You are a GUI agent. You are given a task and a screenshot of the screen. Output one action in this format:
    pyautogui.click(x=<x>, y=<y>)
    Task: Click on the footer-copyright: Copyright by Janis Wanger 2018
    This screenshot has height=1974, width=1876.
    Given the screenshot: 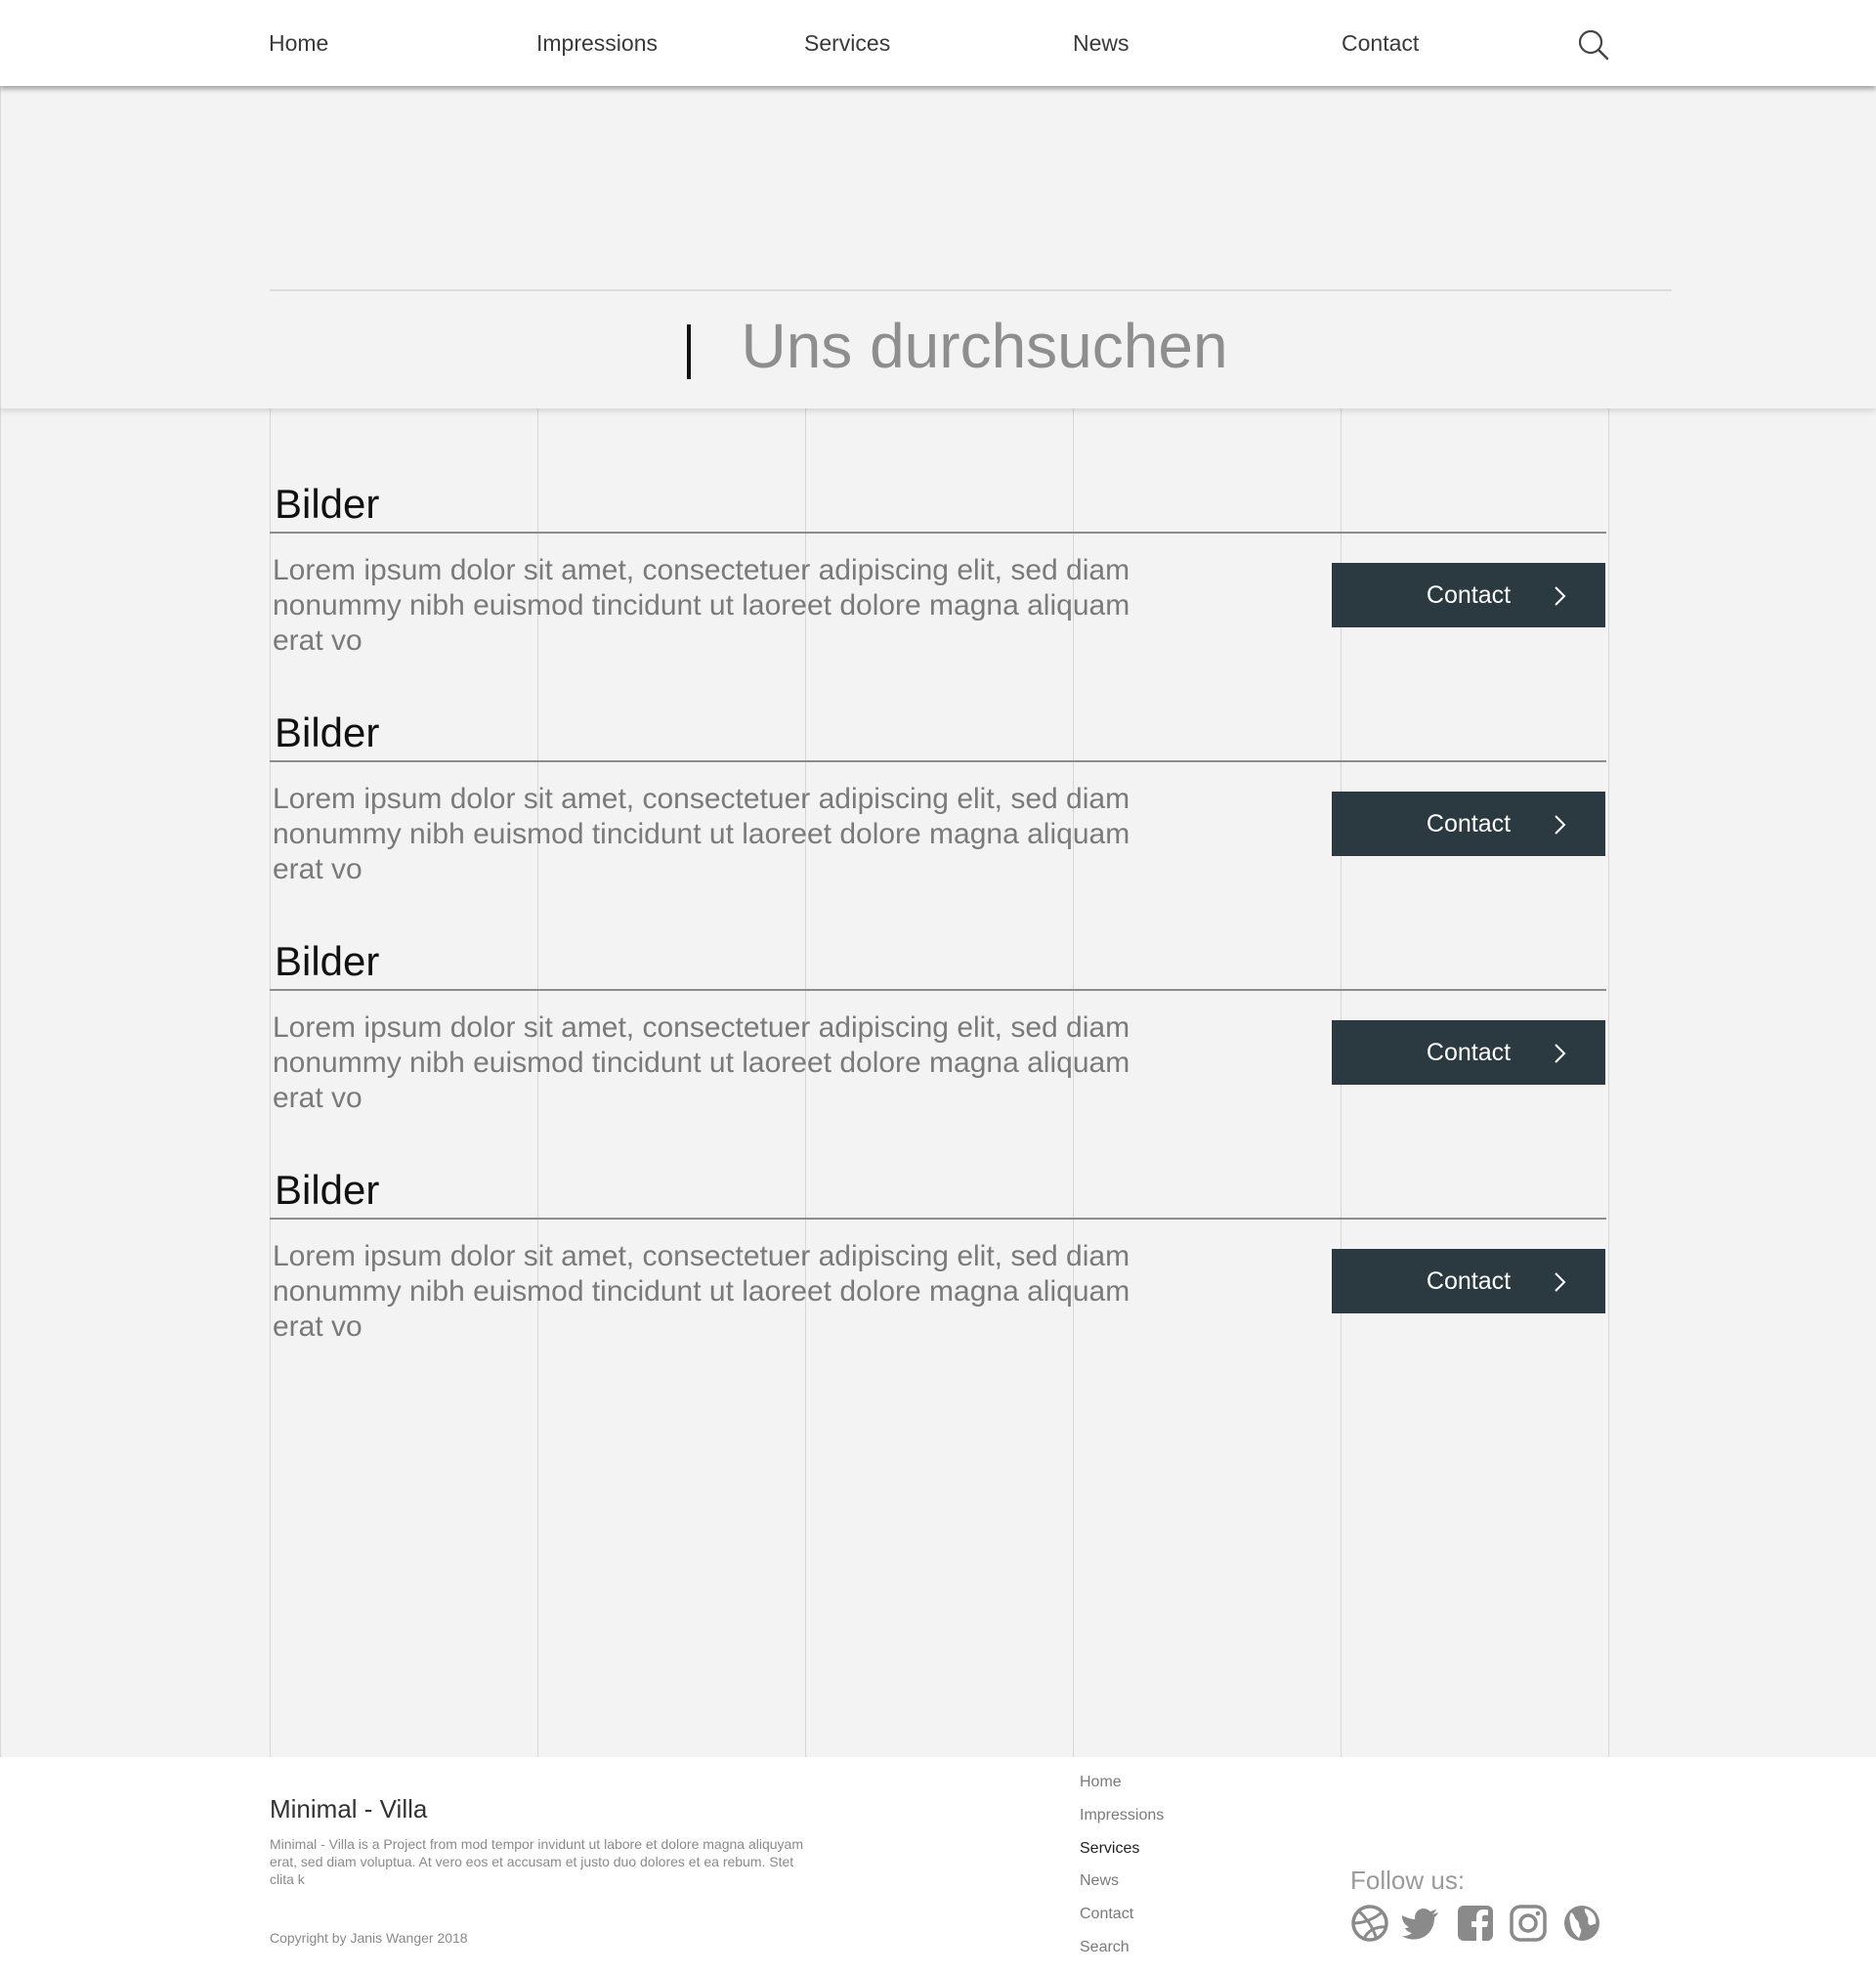 What is the action you would take?
    pyautogui.click(x=369, y=1938)
    